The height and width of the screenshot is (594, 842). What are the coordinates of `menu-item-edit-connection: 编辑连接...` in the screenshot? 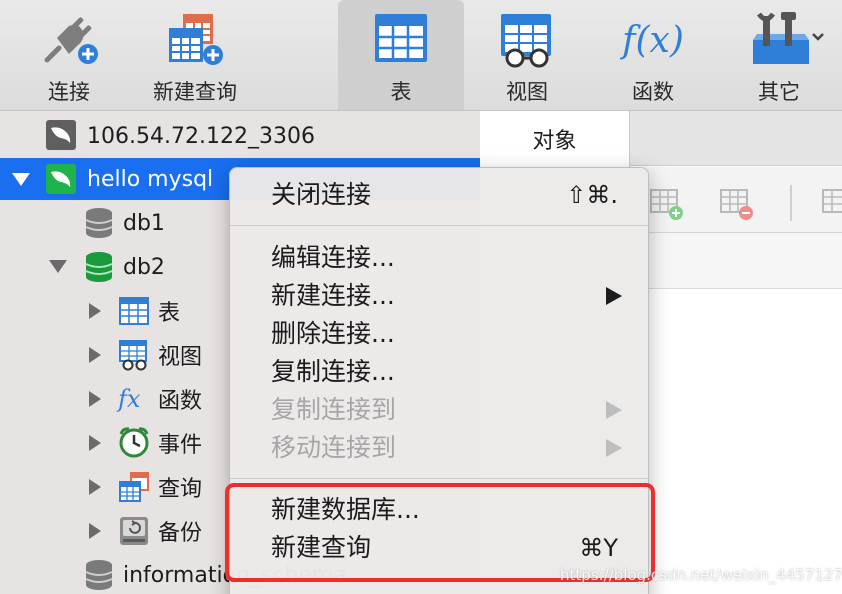 It's located at (439, 258).